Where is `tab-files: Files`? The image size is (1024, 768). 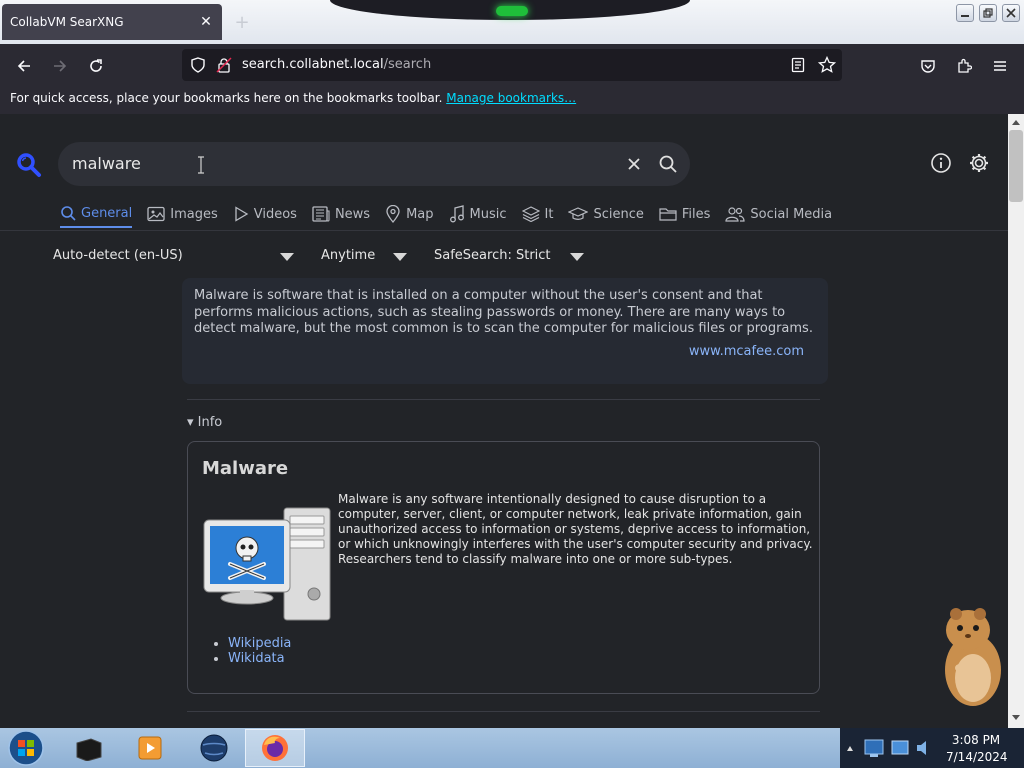 tab-files: Files is located at coordinates (685, 214).